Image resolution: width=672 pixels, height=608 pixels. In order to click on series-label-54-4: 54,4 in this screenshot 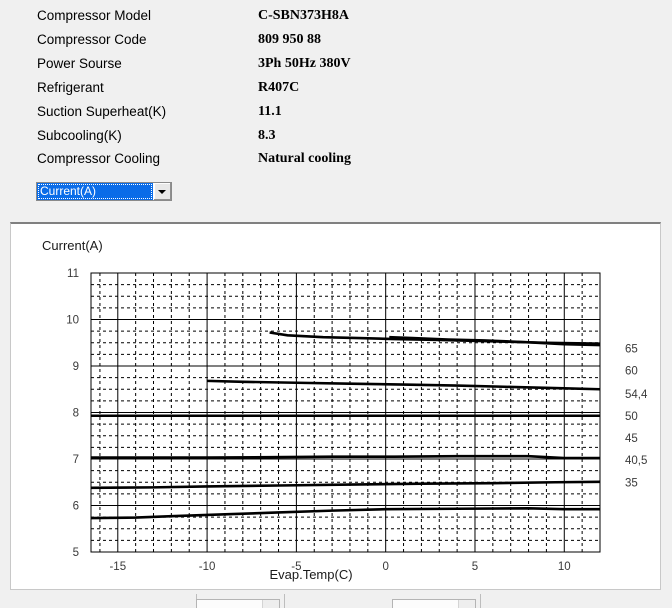, I will do `click(636, 395)`.